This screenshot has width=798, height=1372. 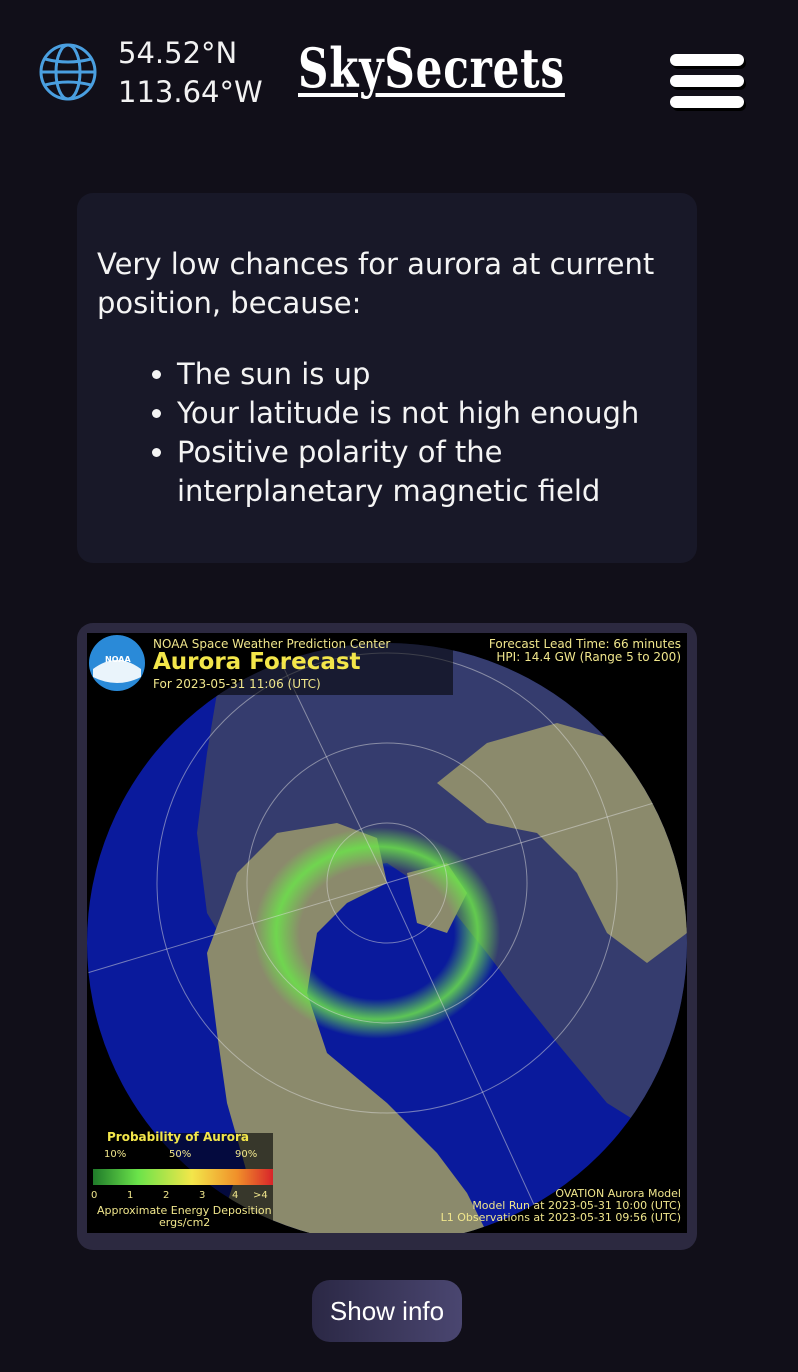 What do you see at coordinates (130, 1195) in the screenshot?
I see `legend-tick-energy: 1` at bounding box center [130, 1195].